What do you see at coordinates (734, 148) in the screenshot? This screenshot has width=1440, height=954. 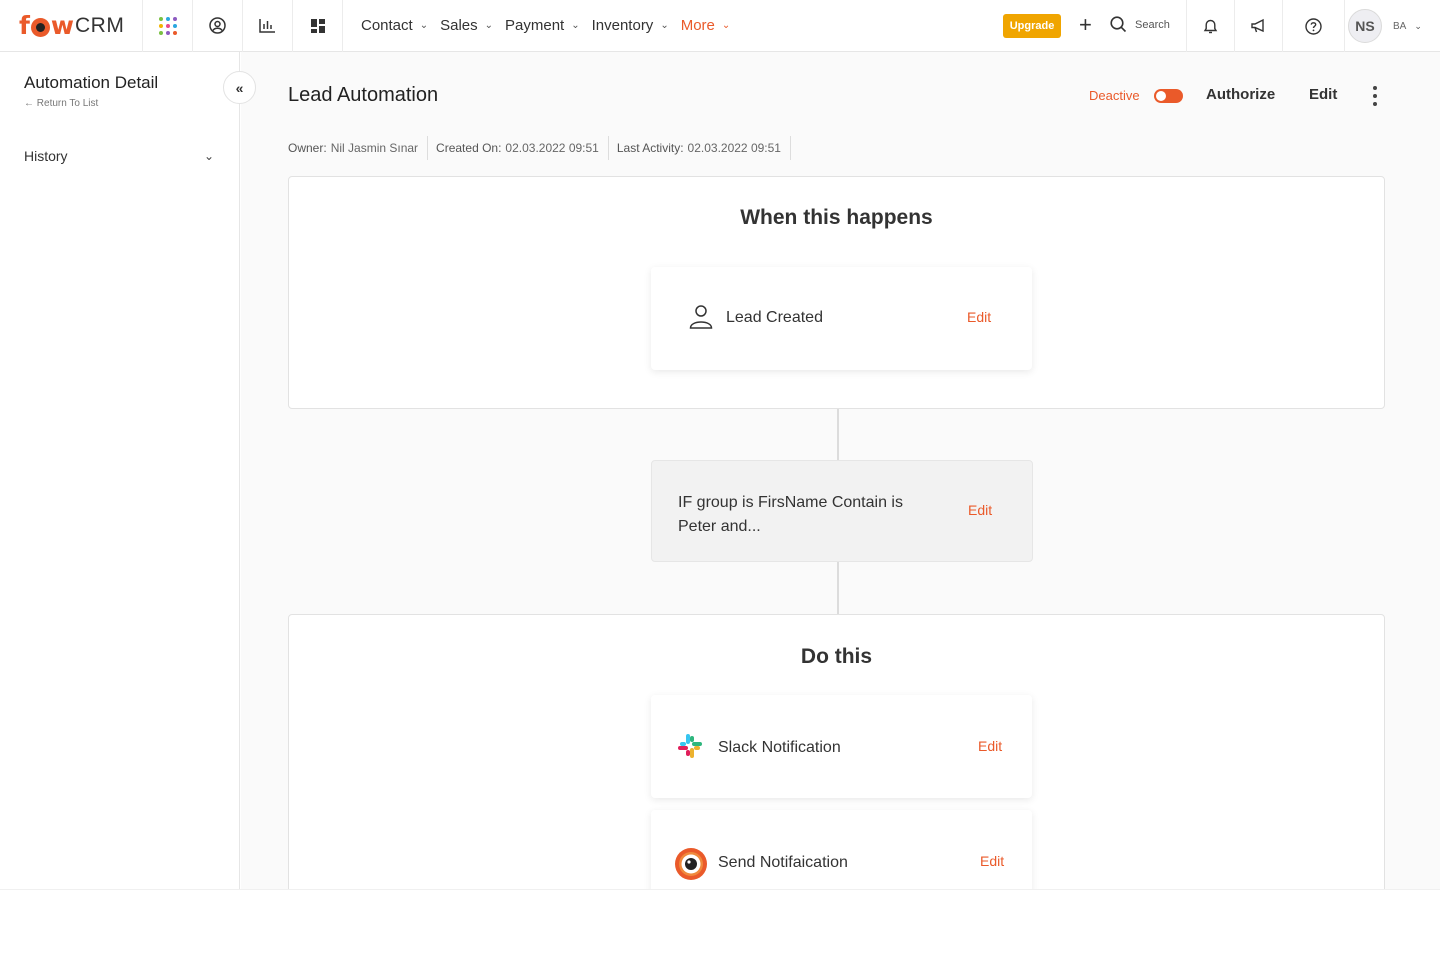 I see `meta-activity-value: 02.03.2022 09:51` at bounding box center [734, 148].